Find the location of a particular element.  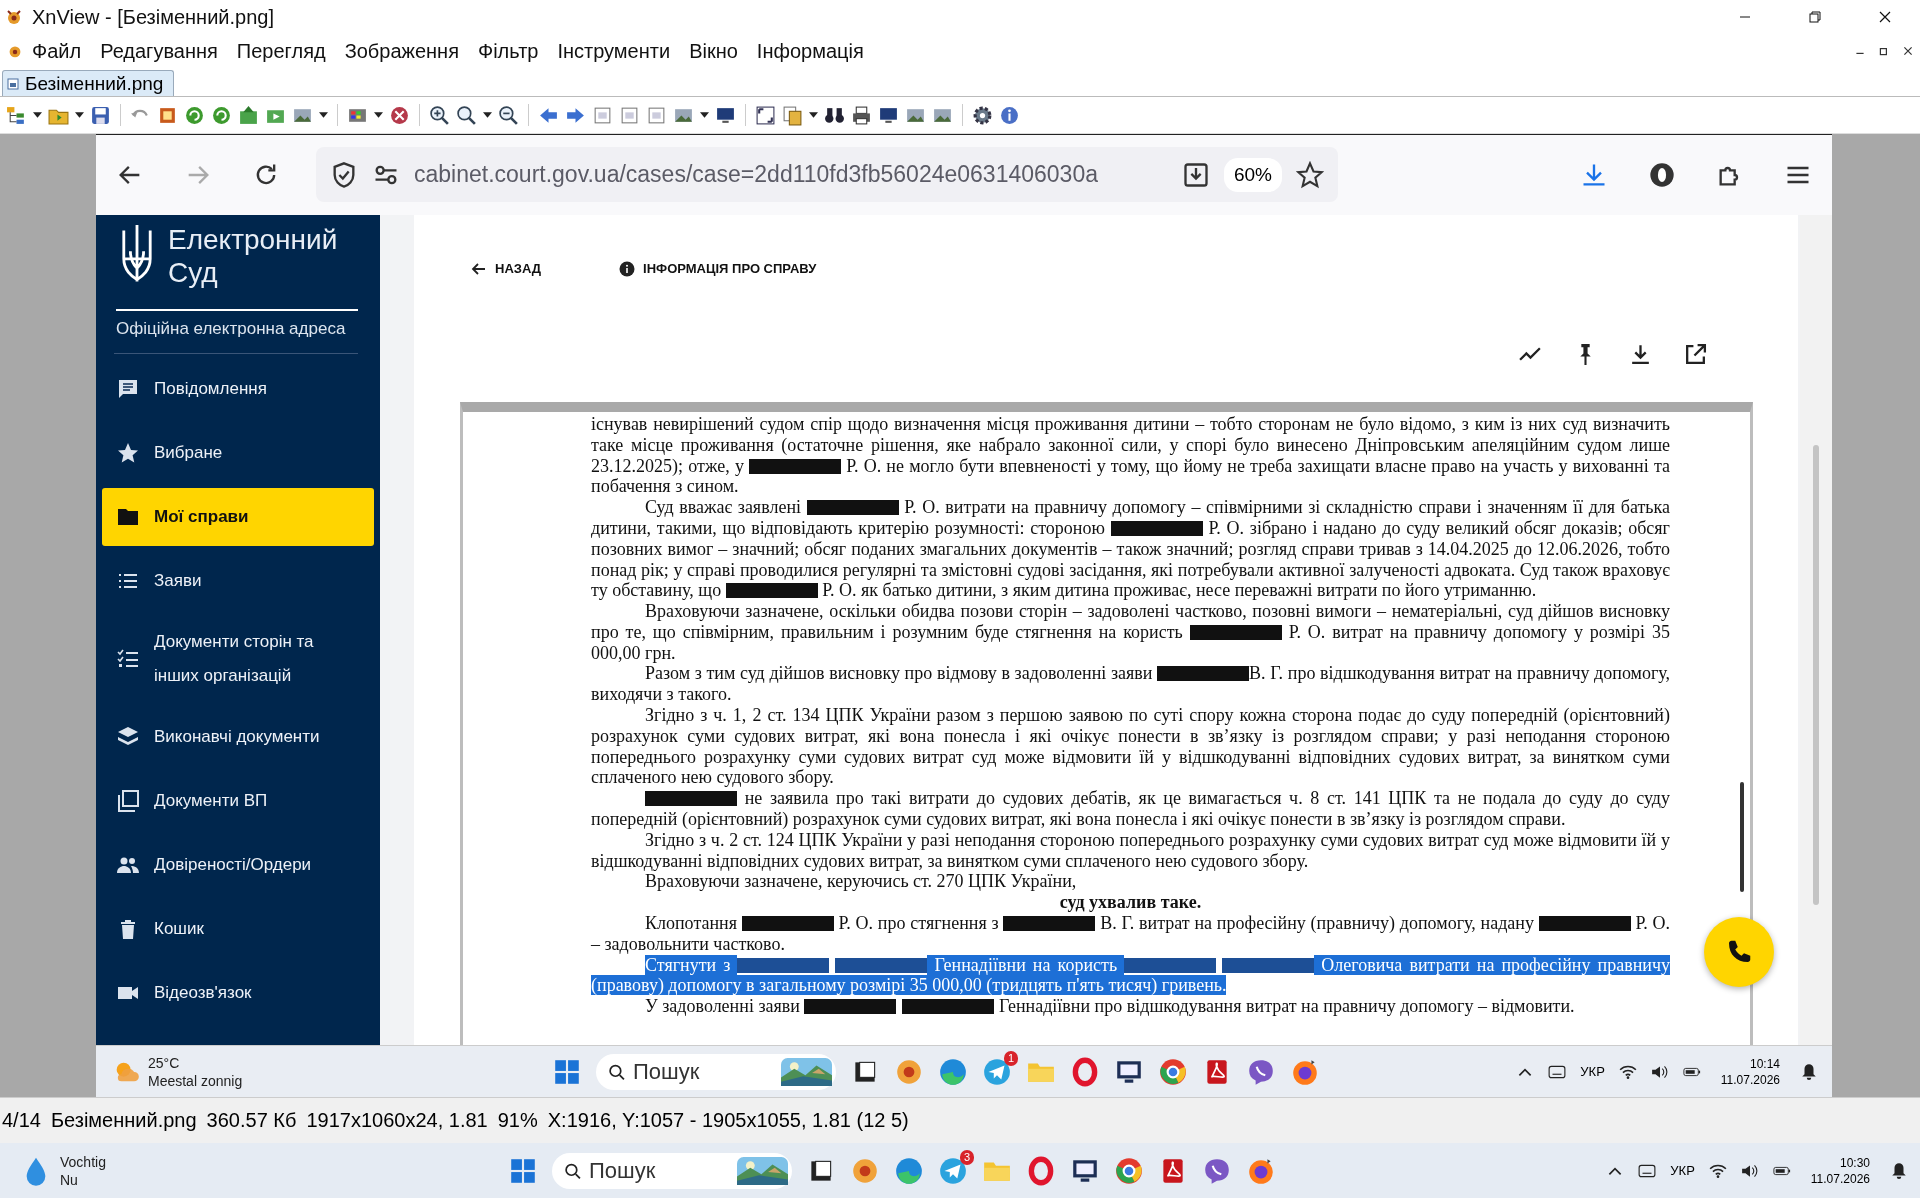

weather-text: Vochtig is located at coordinates (83, 1161).